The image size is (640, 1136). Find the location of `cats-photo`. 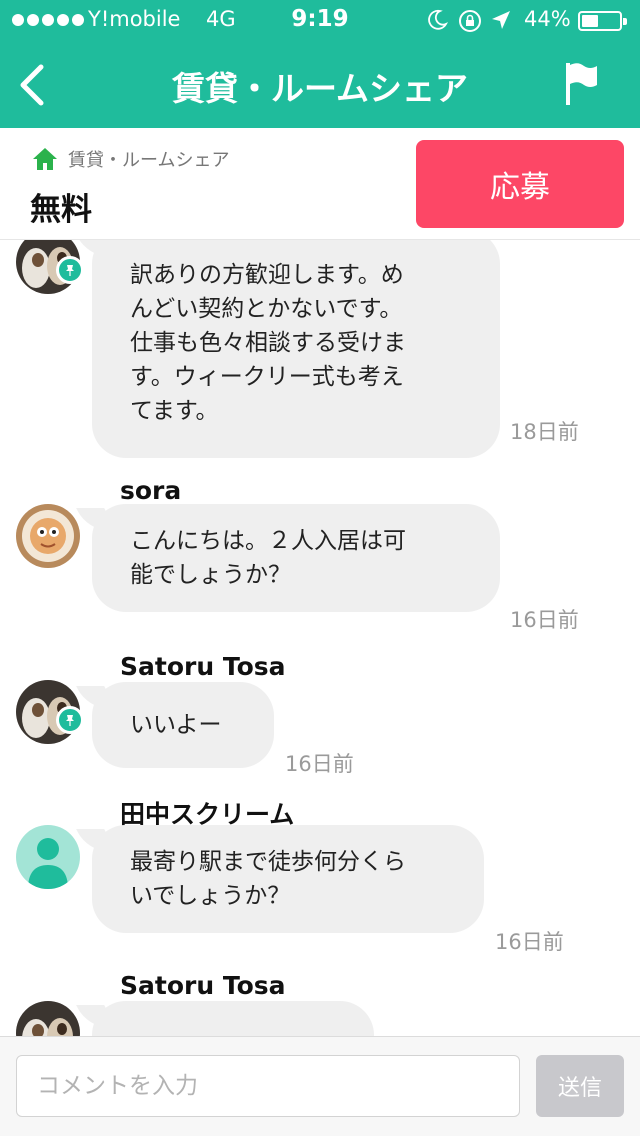

cats-photo is located at coordinates (48, 1018).